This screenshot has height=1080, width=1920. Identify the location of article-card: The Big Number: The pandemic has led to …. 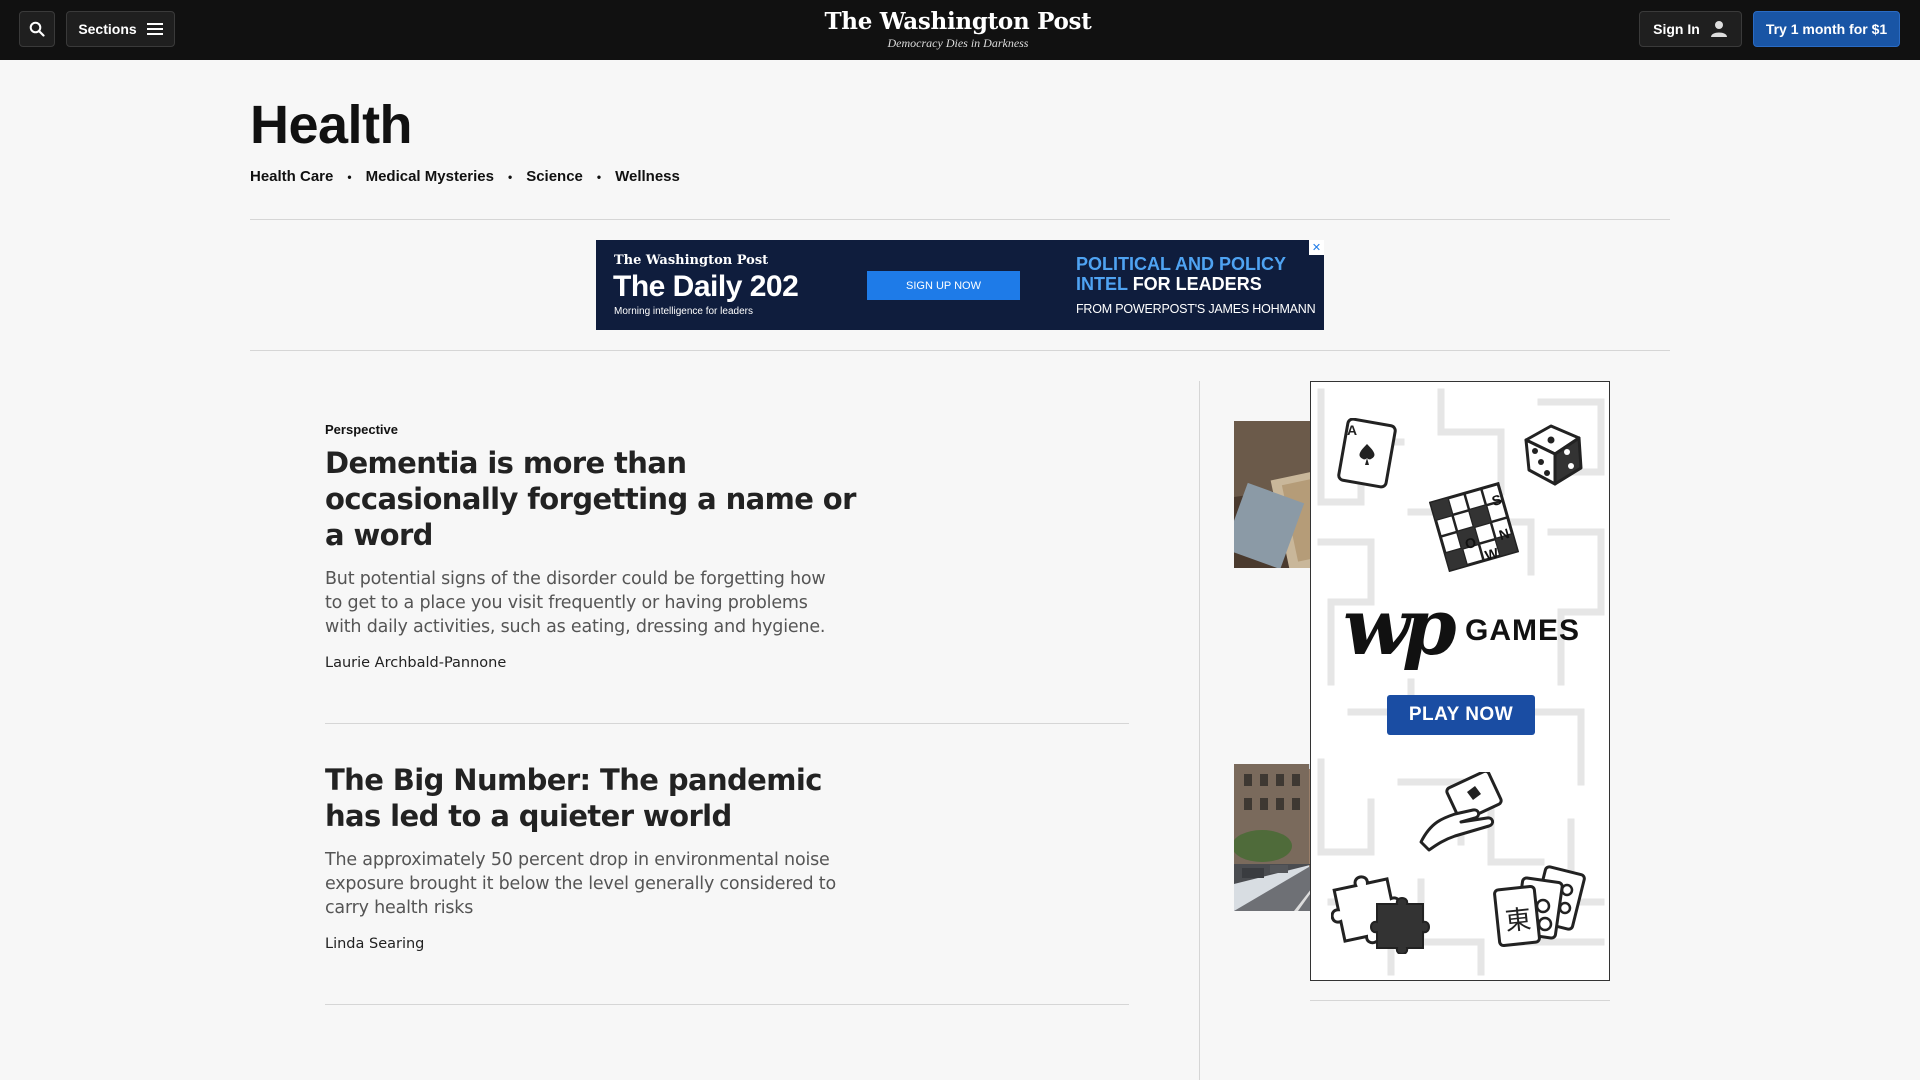
(889, 857).